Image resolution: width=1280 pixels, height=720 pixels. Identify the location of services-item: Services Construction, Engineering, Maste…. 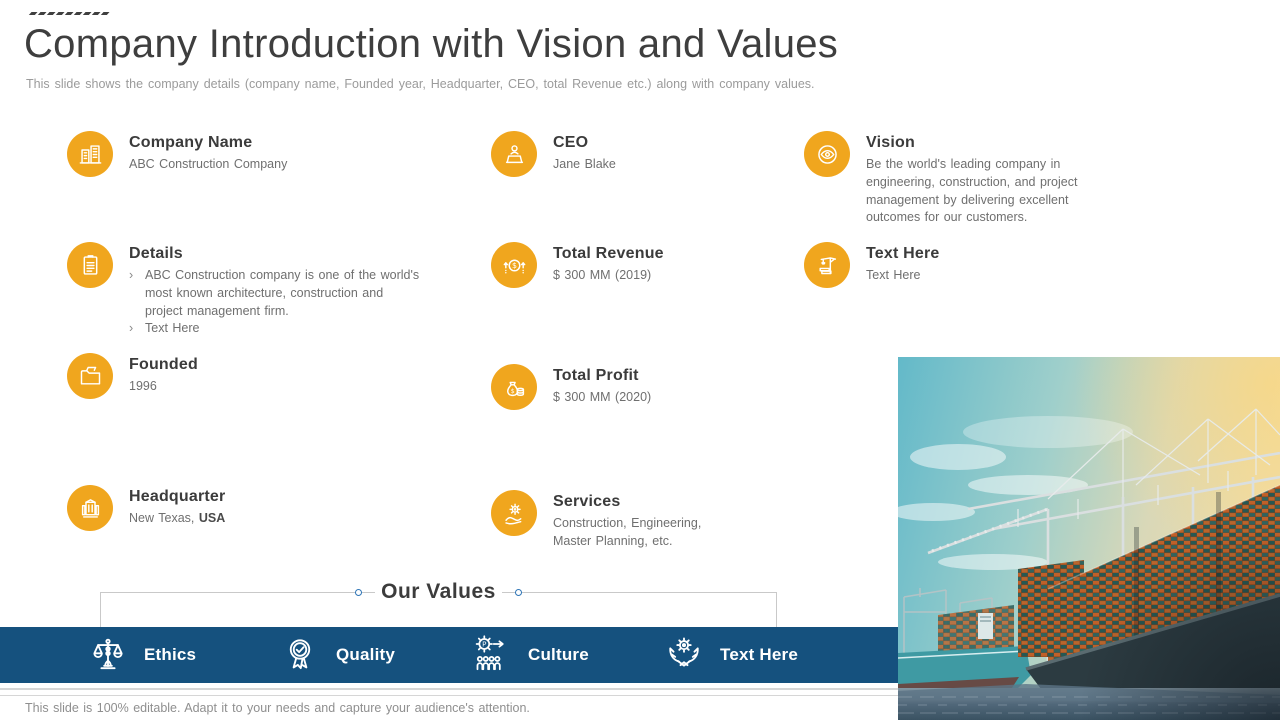
(611, 520).